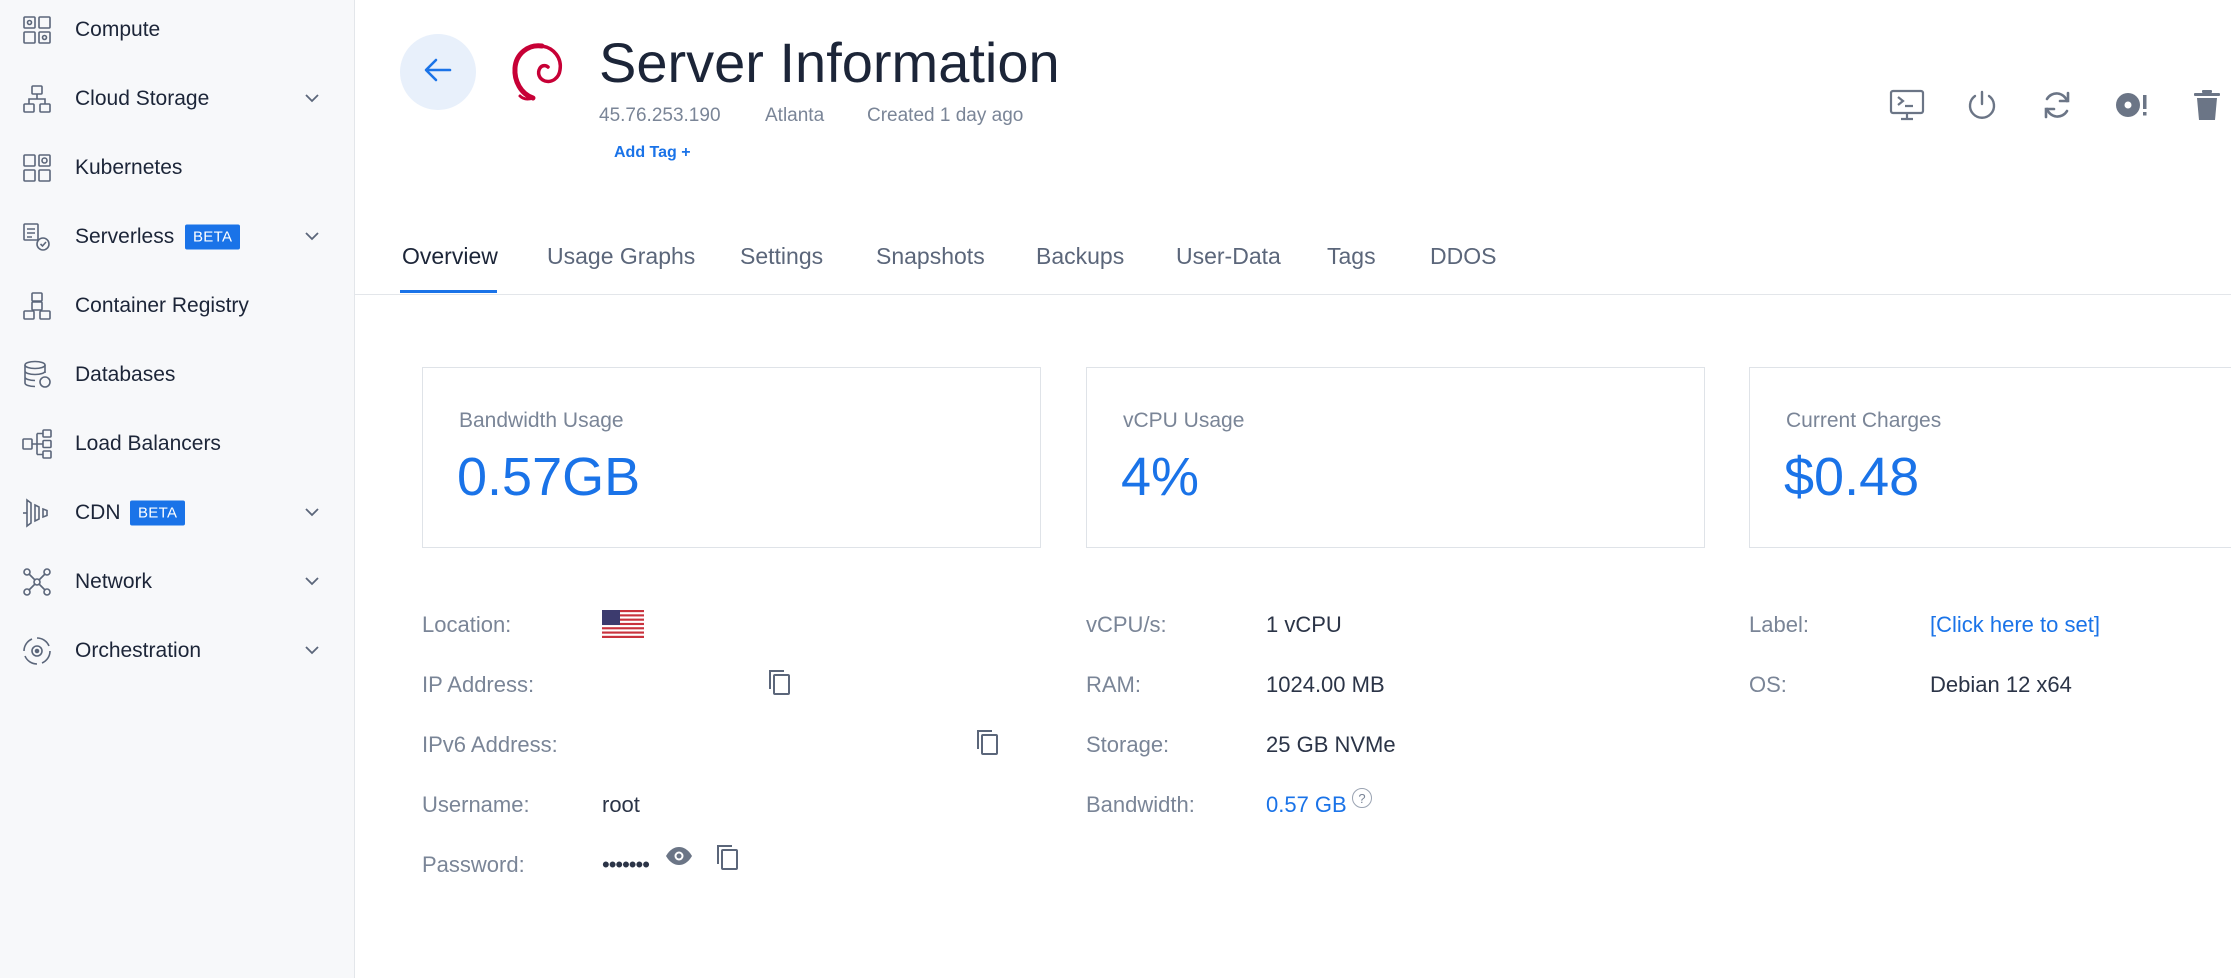 The image size is (2231, 978). I want to click on help-icon: ?, so click(1362, 798).